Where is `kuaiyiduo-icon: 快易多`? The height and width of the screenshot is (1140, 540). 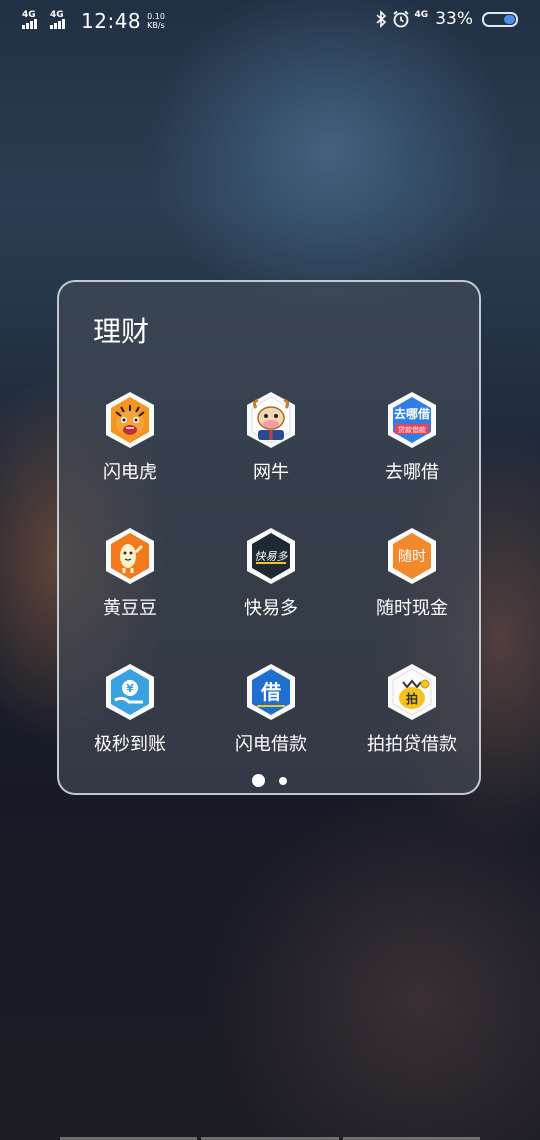 kuaiyiduo-icon: 快易多 is located at coordinates (271, 556).